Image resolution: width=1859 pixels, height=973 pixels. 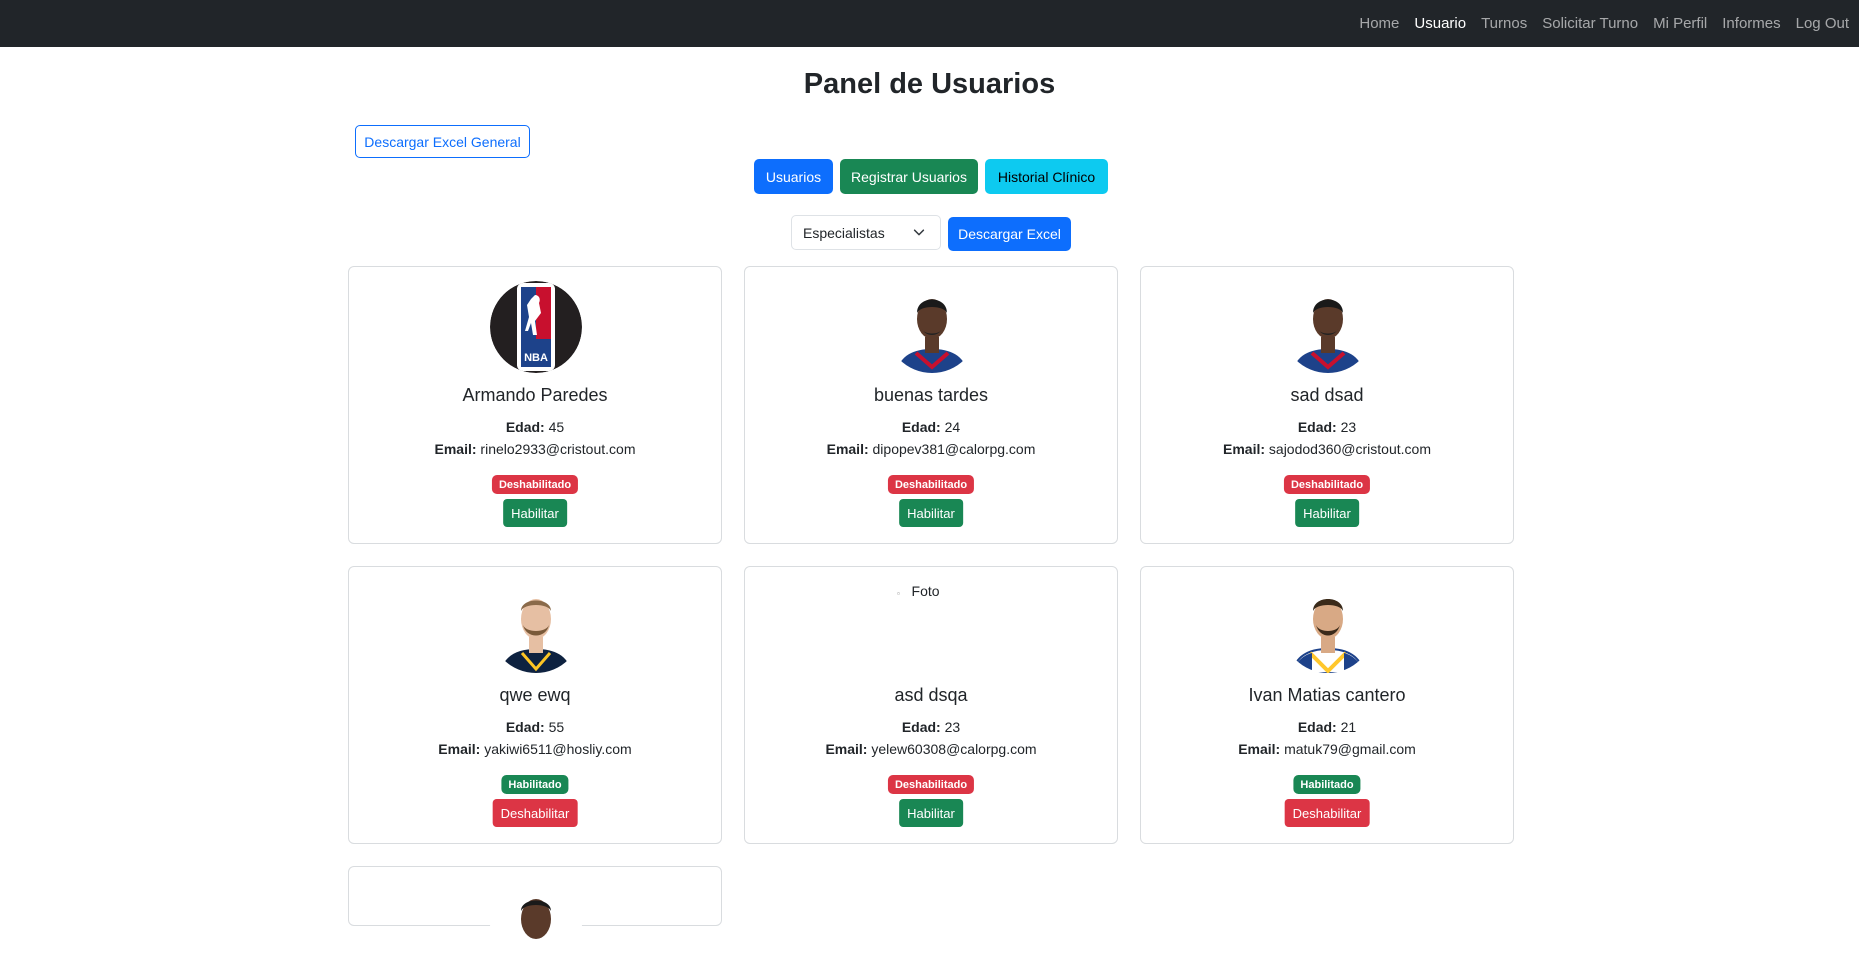 What do you see at coordinates (1327, 695) in the screenshot?
I see `user-name: Ivan Matias cantero` at bounding box center [1327, 695].